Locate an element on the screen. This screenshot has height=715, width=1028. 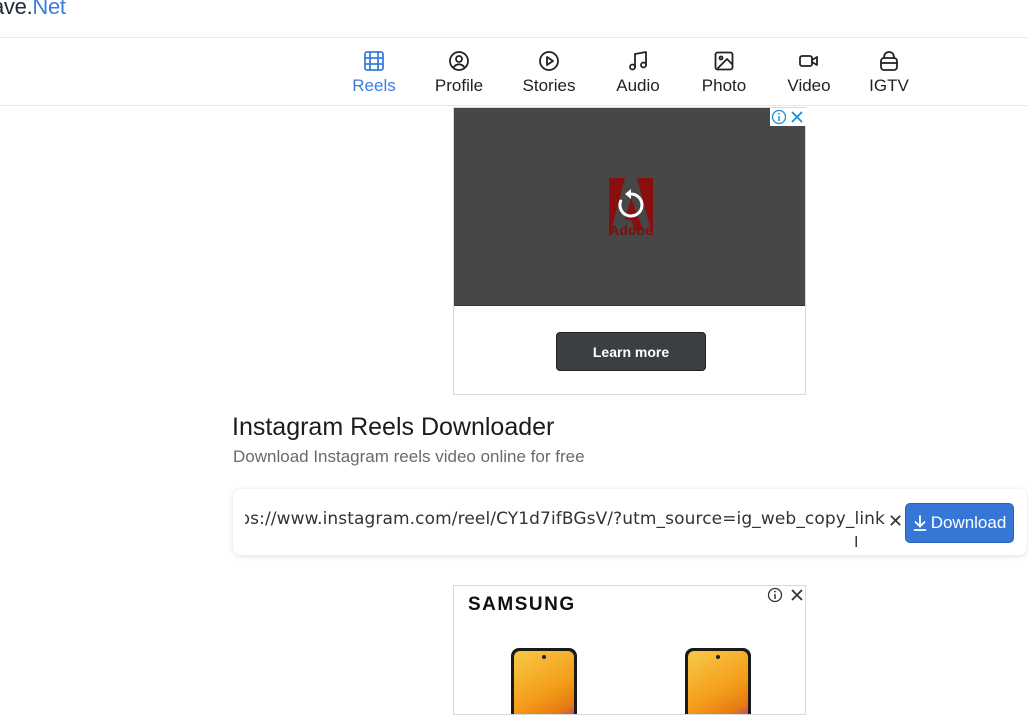
learn-more-button: Learn more is located at coordinates (631, 351).